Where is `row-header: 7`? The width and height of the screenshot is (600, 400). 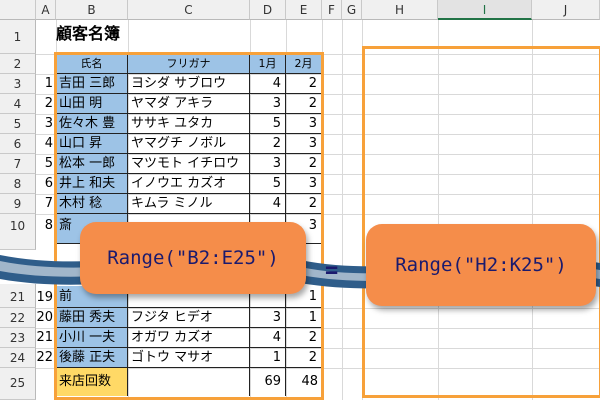 row-header: 7 is located at coordinates (18, 164).